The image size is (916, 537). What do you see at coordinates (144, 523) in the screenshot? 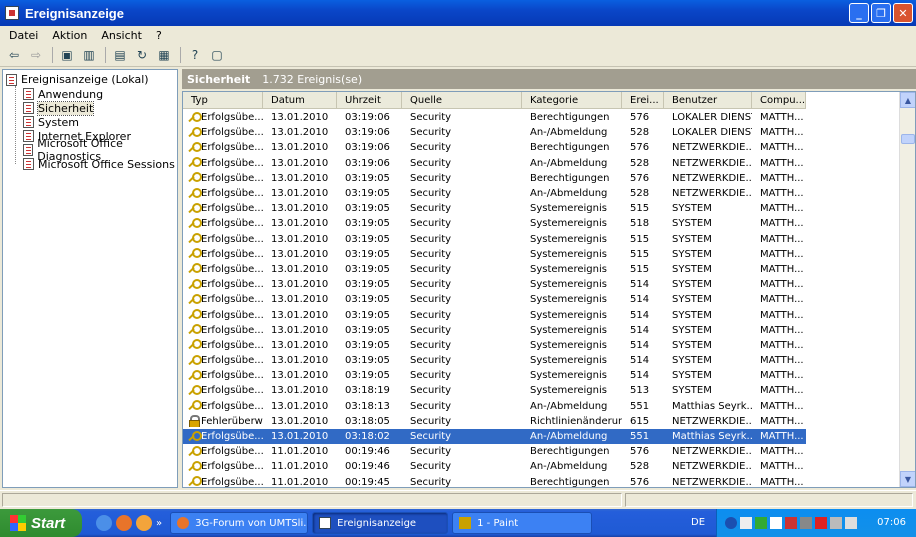
I see `messenger-icon` at bounding box center [144, 523].